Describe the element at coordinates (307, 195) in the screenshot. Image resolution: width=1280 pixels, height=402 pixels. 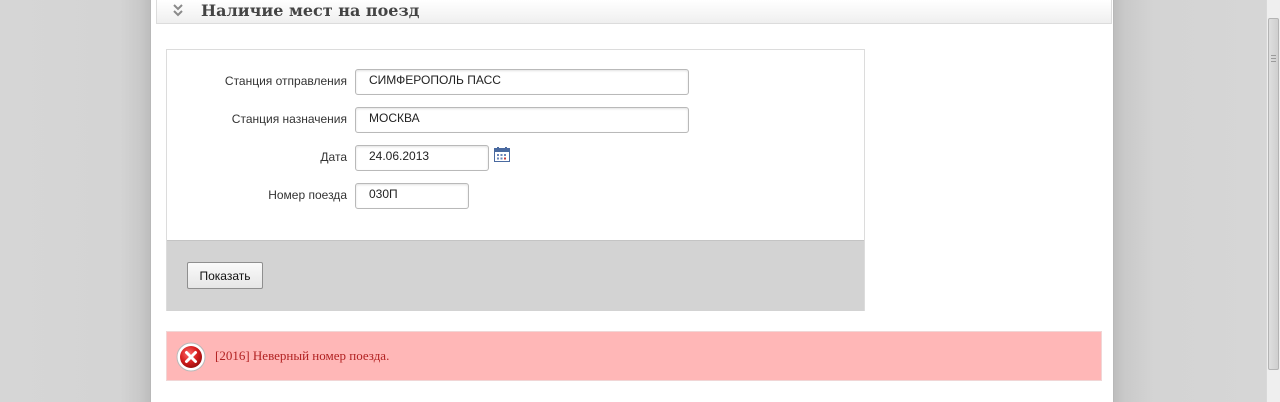
I see `train-number-label: Номер поезда` at that location.